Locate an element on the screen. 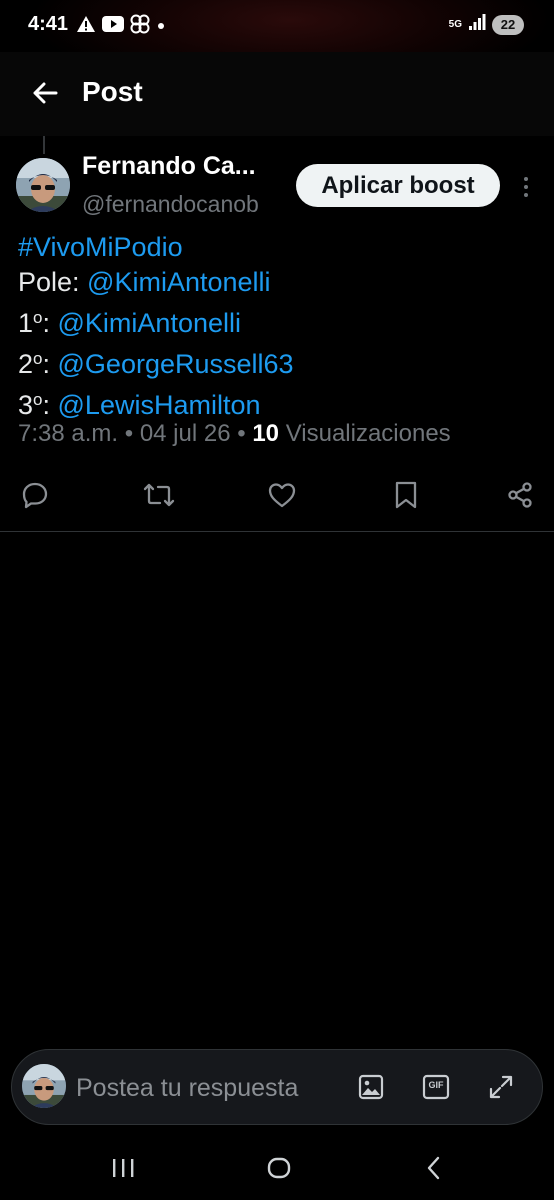 The image size is (554, 1200). position-number: 1 is located at coordinates (26, 323).